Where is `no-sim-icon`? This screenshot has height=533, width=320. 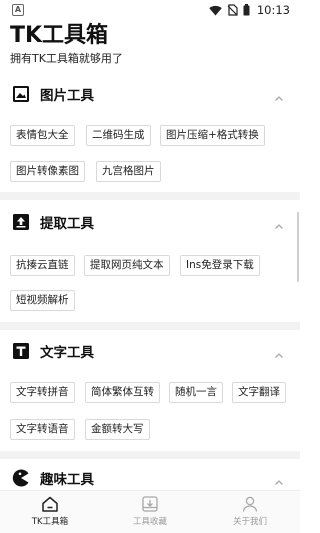
no-sim-icon is located at coordinates (232, 10).